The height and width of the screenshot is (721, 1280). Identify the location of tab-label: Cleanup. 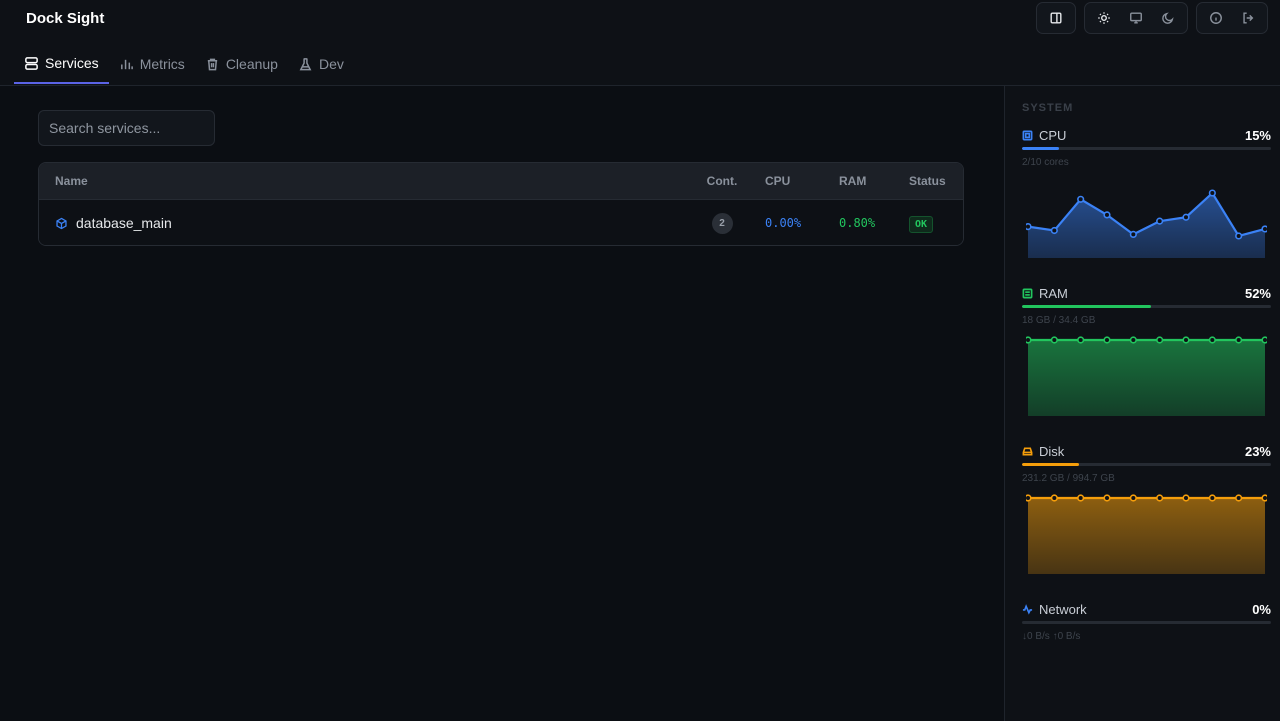
(251, 64).